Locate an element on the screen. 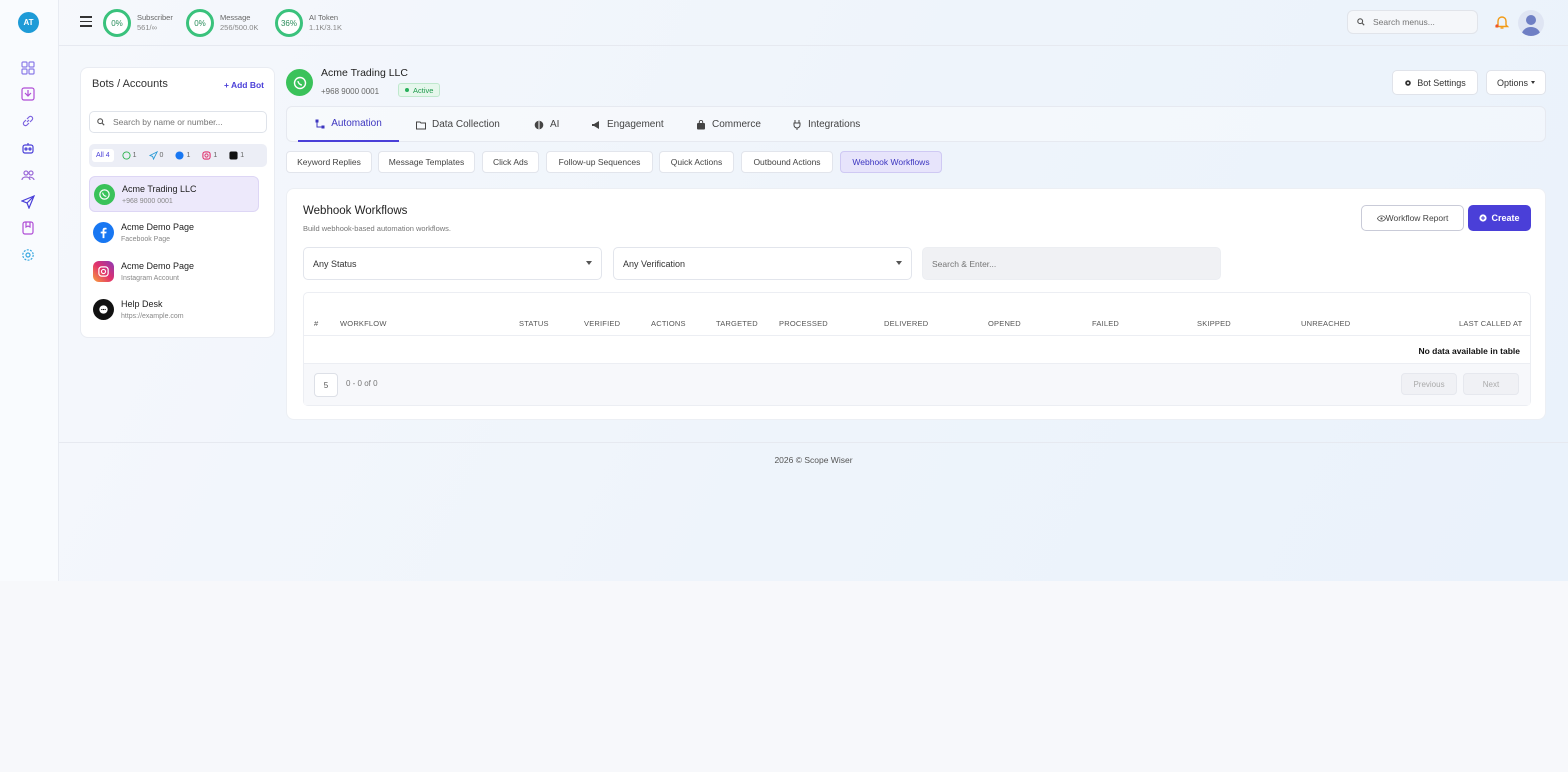 This screenshot has width=1568, height=772. stat-message: 0% Message 256/500.0K is located at coordinates (222, 23).